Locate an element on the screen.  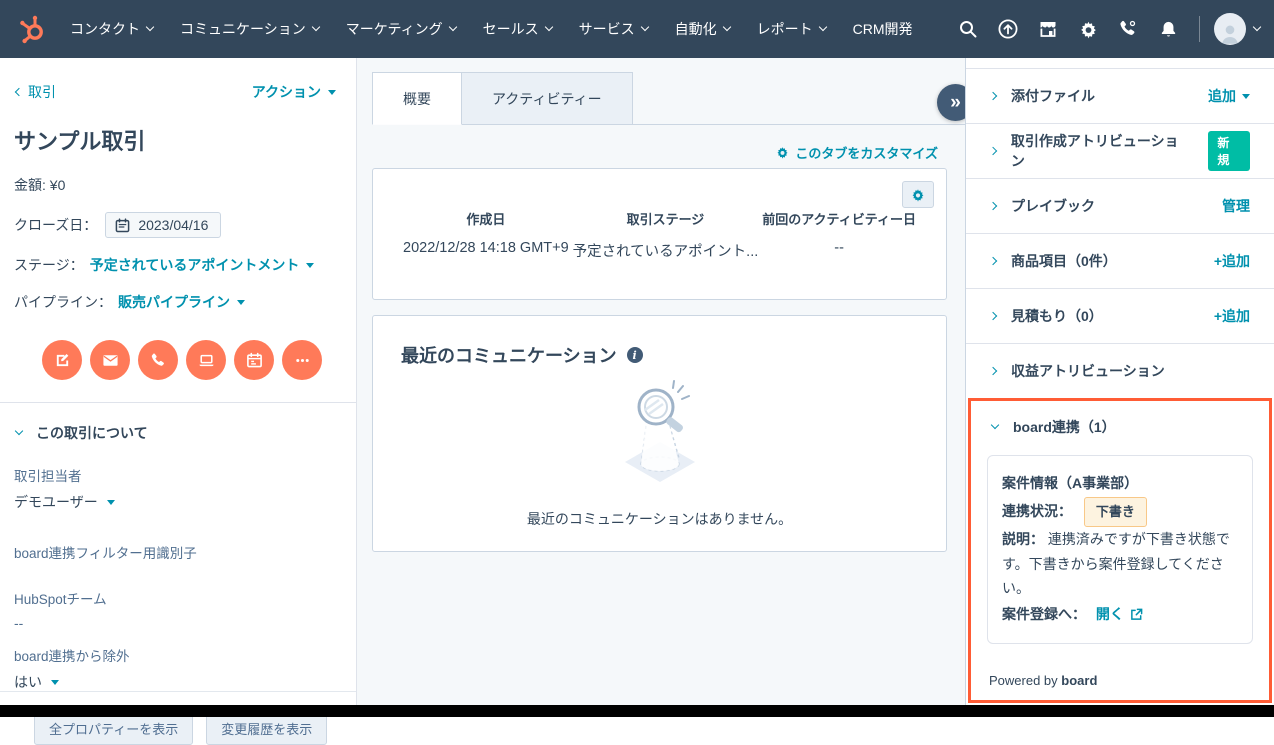
case-description: 説明： 連携済みですが下書き状態です。下書きから案件登録してください。 is located at coordinates (1120, 564).